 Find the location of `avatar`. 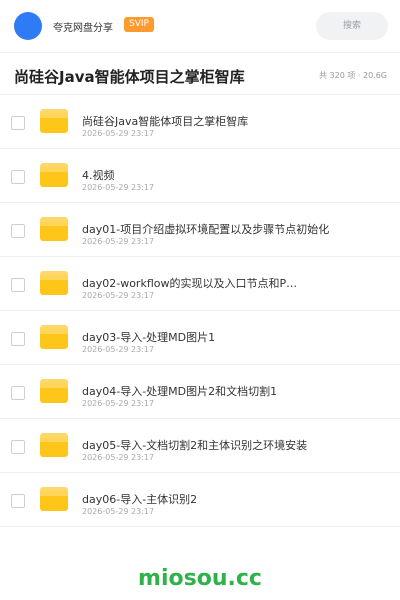

avatar is located at coordinates (28, 26).